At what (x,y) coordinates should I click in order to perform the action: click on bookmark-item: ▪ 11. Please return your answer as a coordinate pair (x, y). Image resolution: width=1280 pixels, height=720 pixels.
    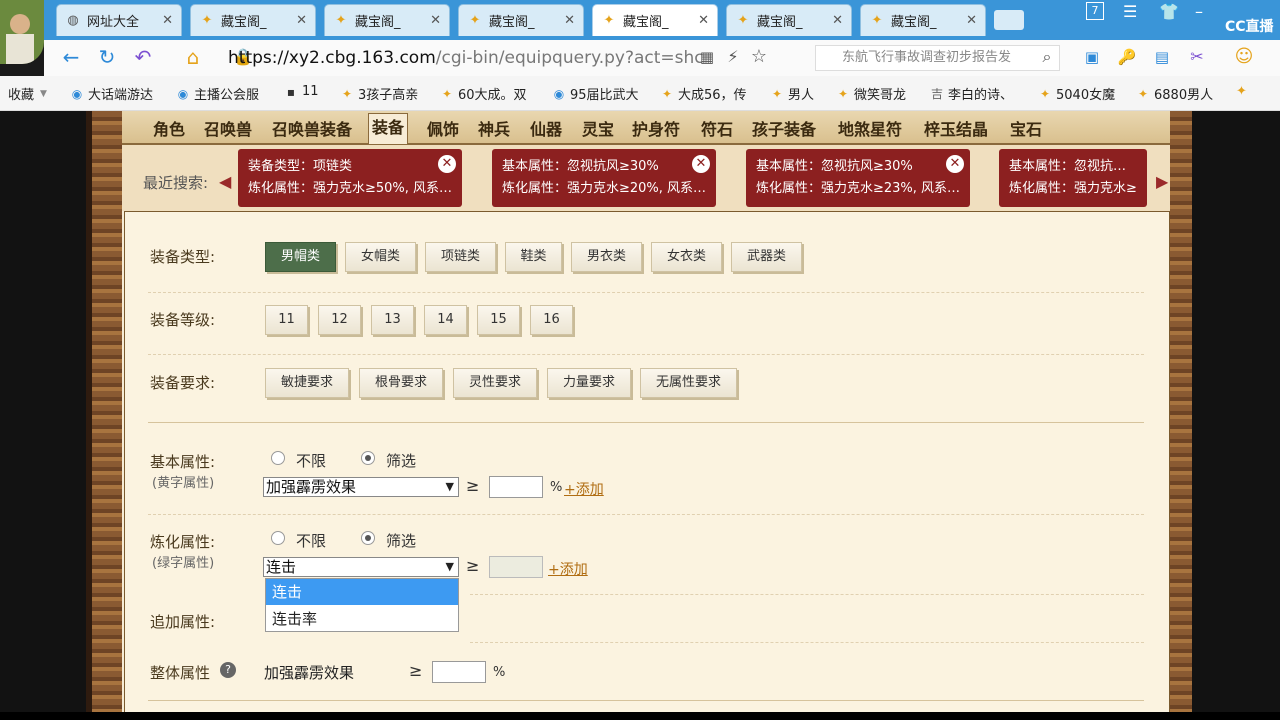
    Looking at the image, I should click on (301, 91).